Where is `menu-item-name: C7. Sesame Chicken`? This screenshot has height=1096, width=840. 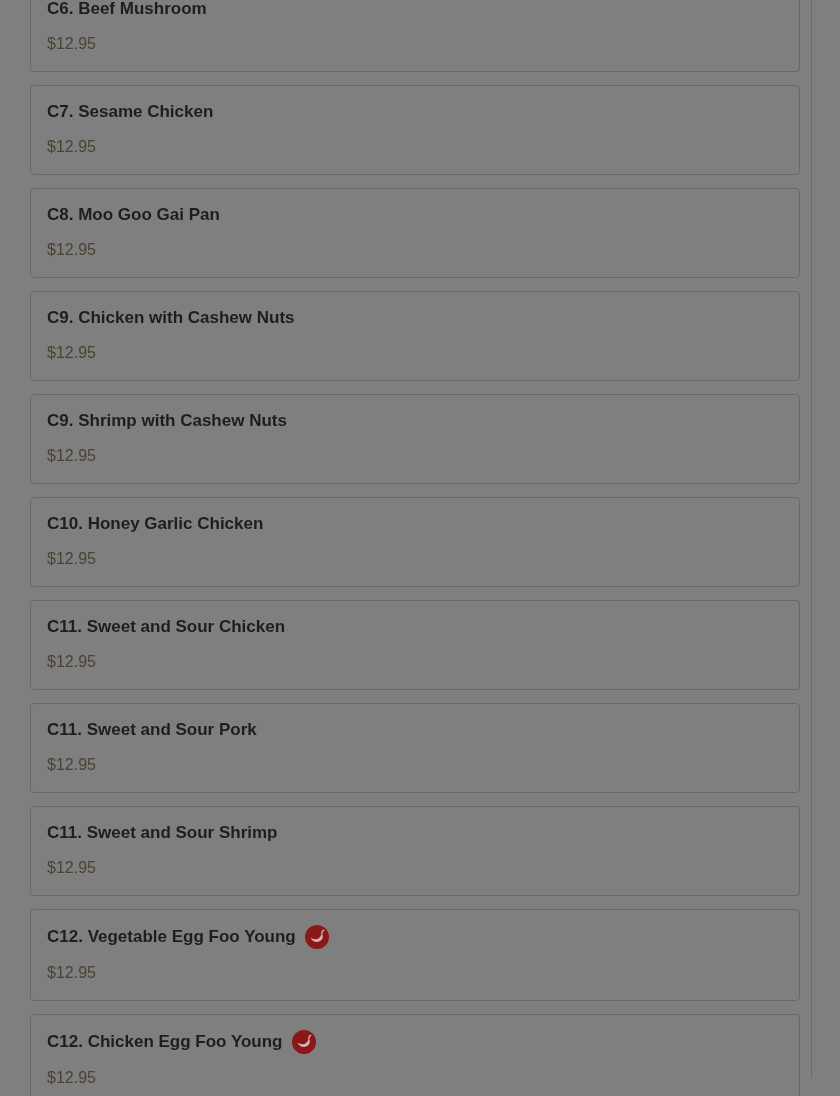
menu-item-name: C7. Sesame Chicken is located at coordinates (130, 112).